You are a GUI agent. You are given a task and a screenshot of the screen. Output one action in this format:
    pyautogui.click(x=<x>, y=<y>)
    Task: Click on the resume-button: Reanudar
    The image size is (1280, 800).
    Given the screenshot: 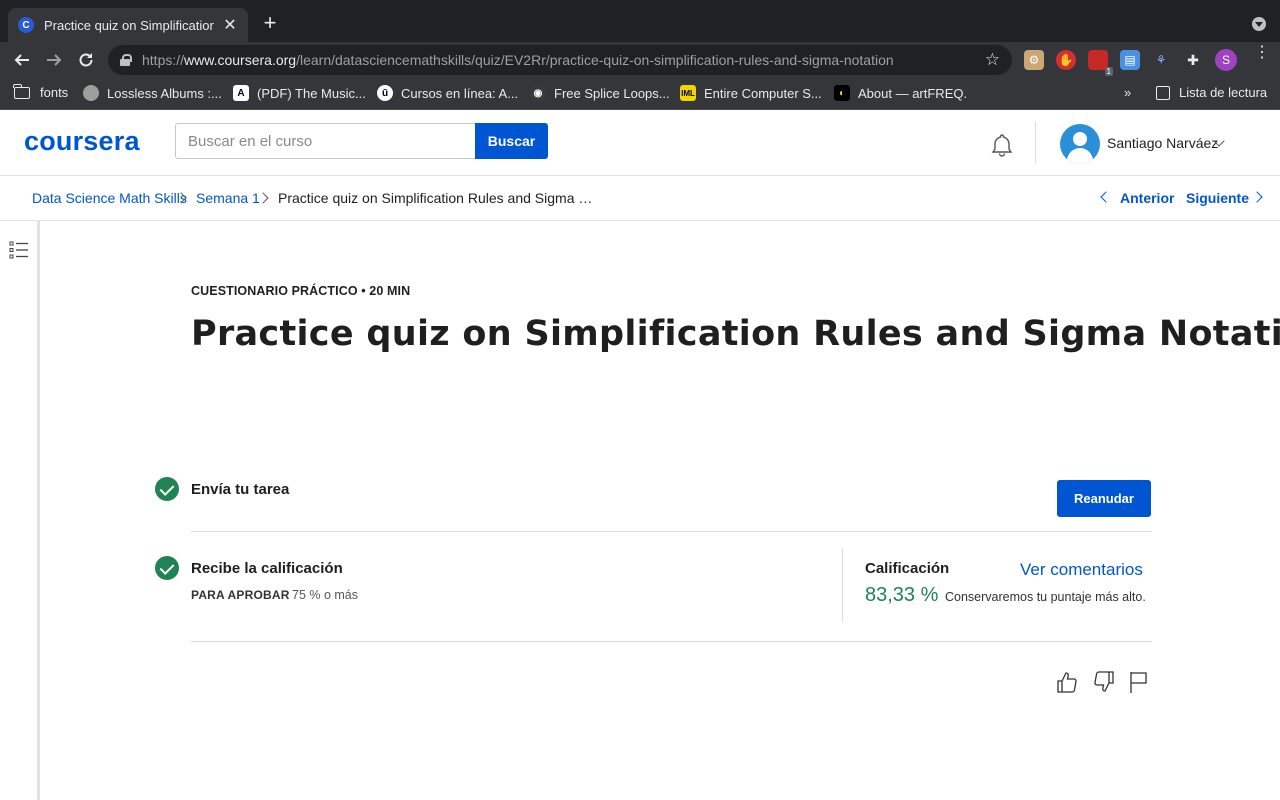 What is the action you would take?
    pyautogui.click(x=1104, y=498)
    